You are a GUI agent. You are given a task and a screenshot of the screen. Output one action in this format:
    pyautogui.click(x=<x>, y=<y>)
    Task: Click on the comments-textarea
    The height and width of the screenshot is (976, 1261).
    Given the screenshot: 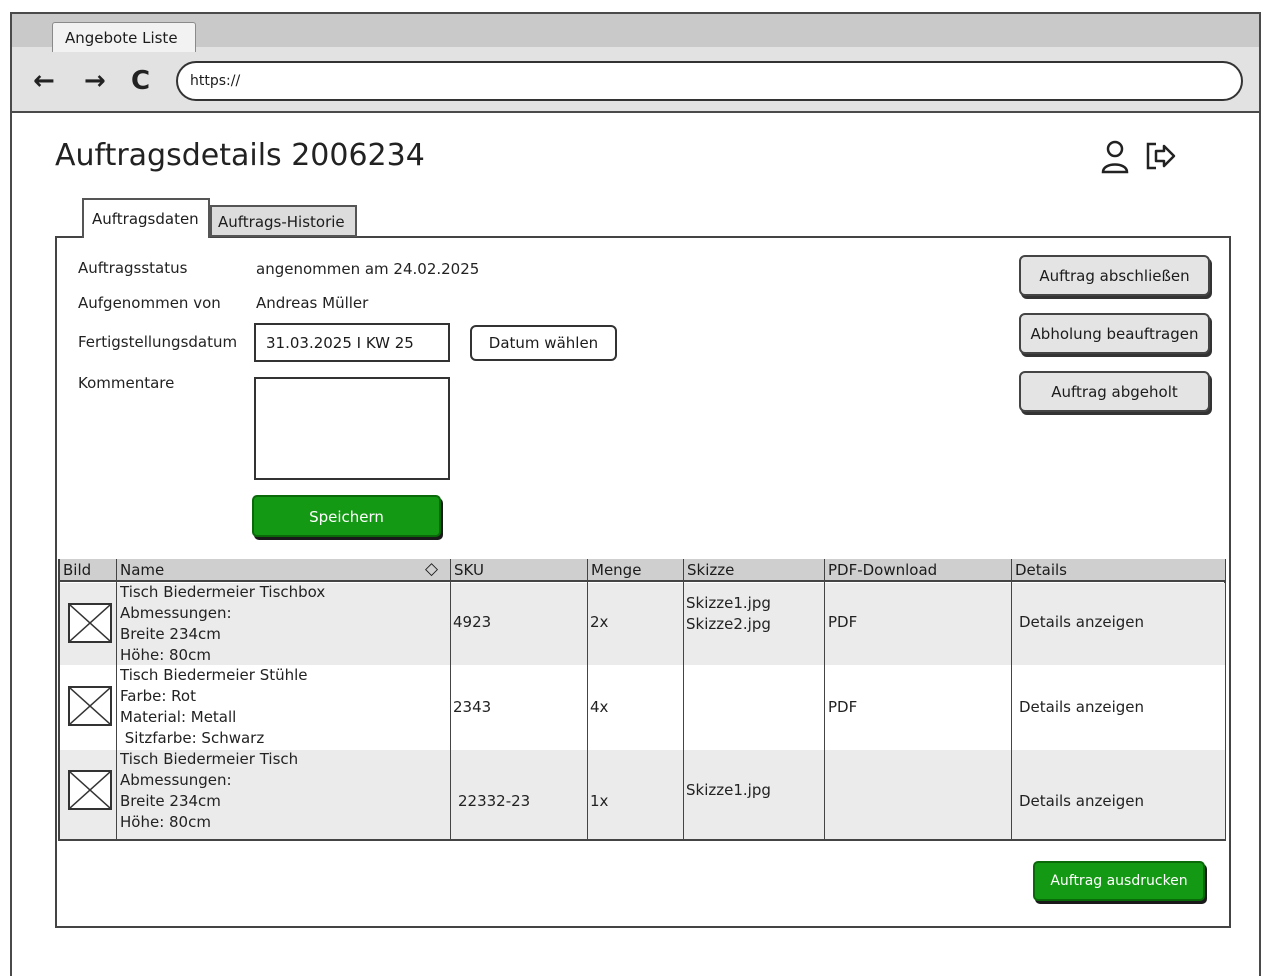 What is the action you would take?
    pyautogui.click(x=352, y=428)
    